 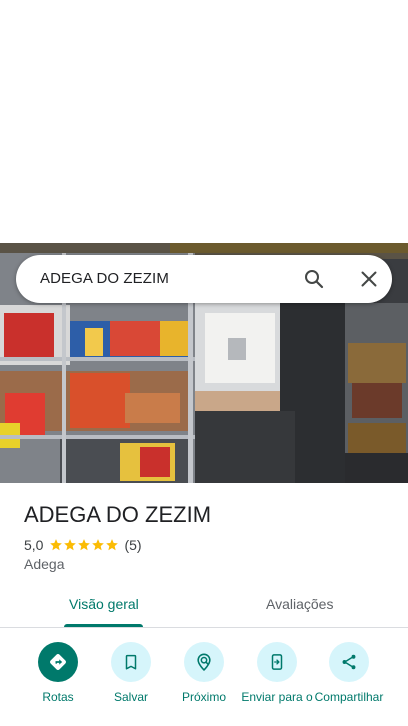 I want to click on place-title: ADEGA DO ZEZIM, so click(x=118, y=514).